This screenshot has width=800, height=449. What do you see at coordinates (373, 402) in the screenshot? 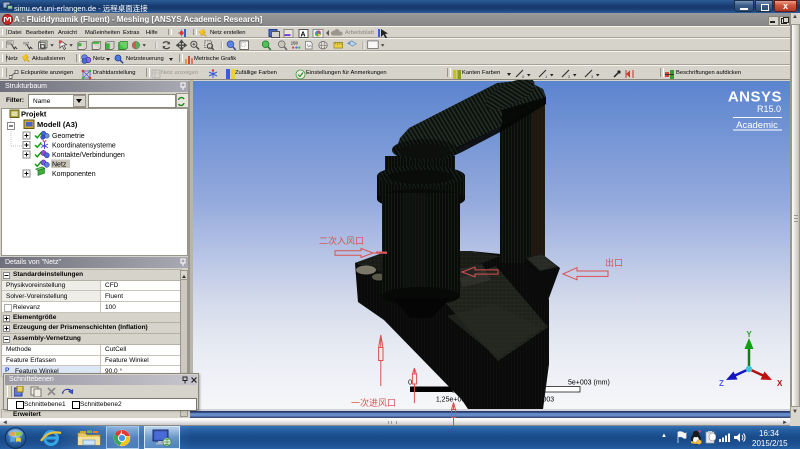
I see `svg-text: 一次进风口` at bounding box center [373, 402].